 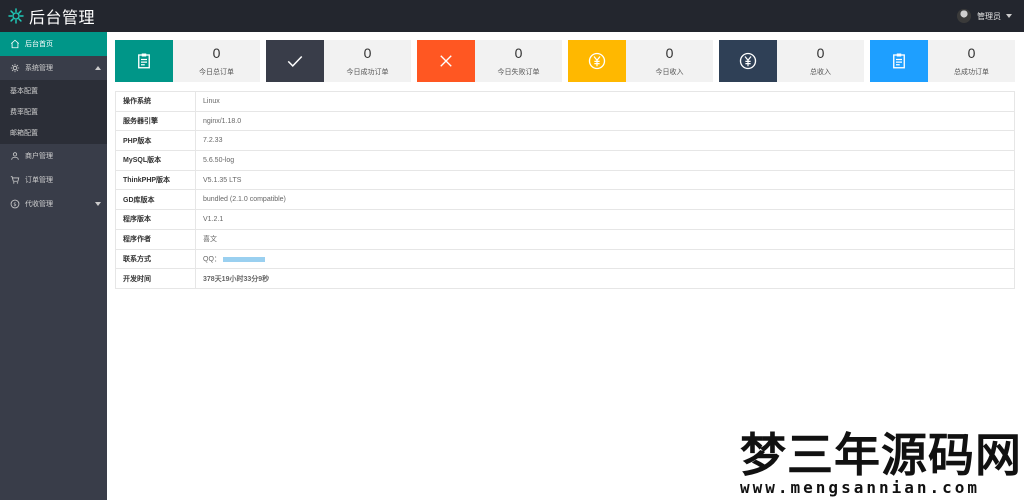 I want to click on table-row: MySQL版本 5.6.50-log, so click(x=565, y=160).